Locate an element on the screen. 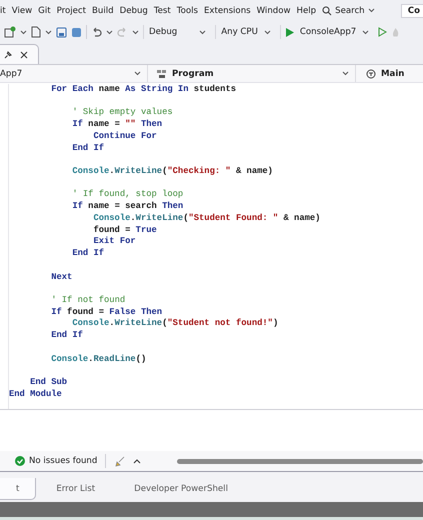 Image resolution: width=423 pixels, height=520 pixels. chevron-up-icon is located at coordinates (137, 461).